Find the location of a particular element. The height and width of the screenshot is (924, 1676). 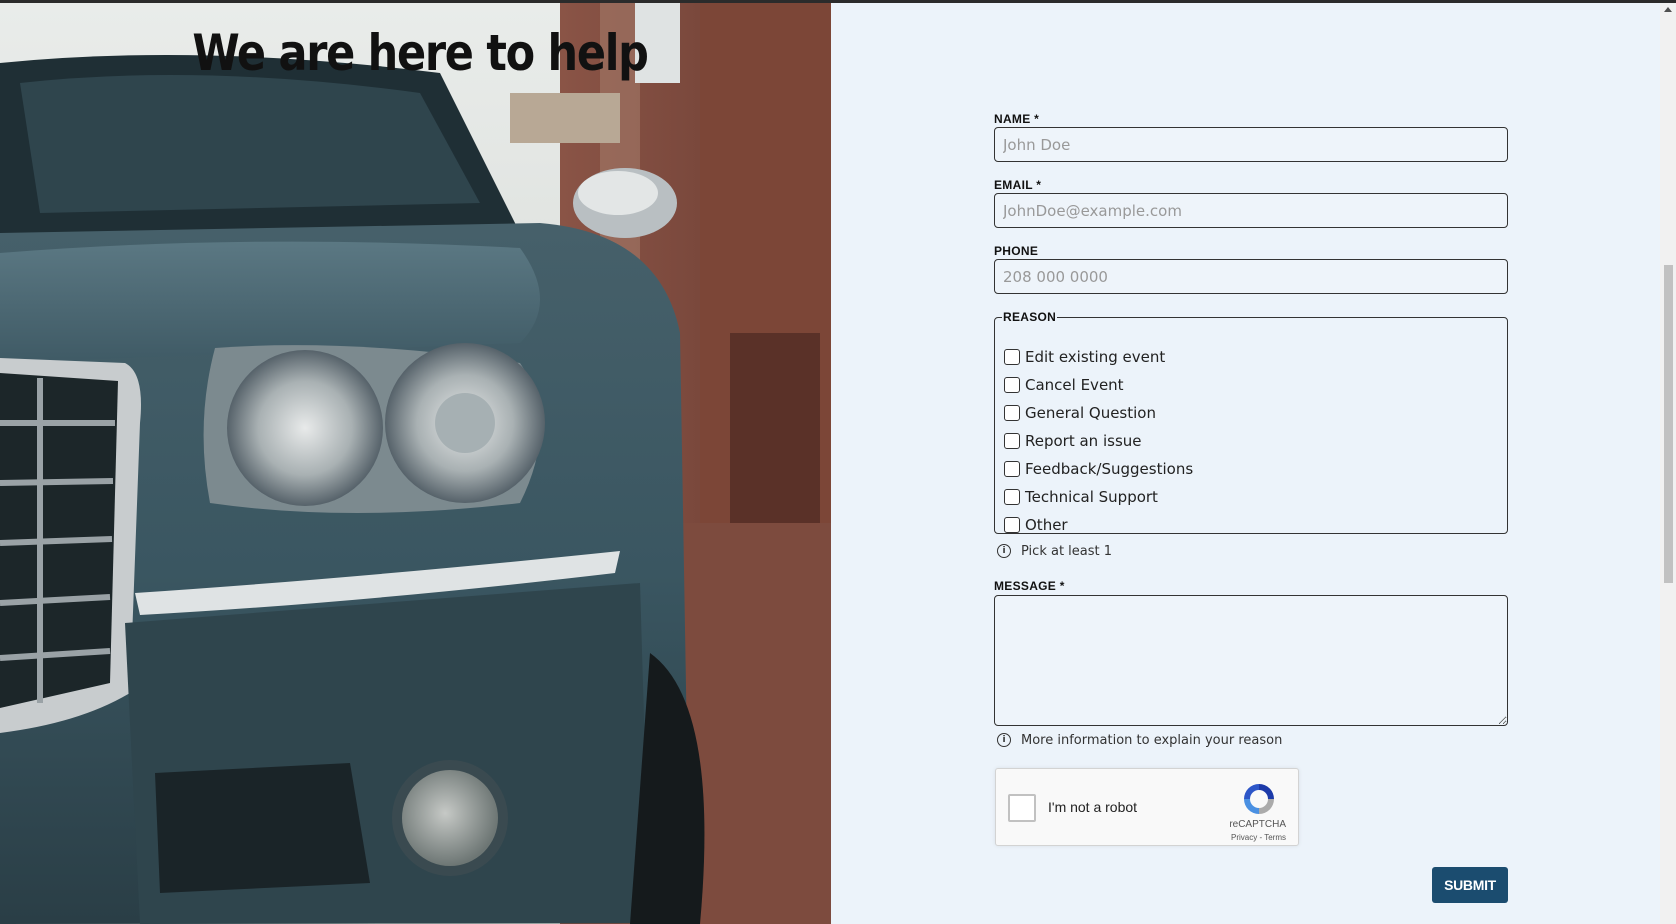

reason-hint: i Pick at least 1 is located at coordinates (1054, 551).